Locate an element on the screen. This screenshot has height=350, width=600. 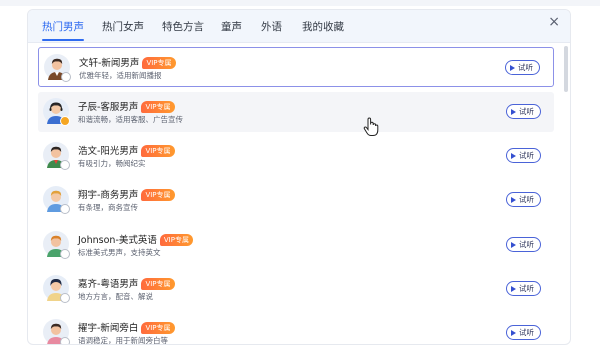
voice-description: 优雅年轻，适用新闻播报 is located at coordinates (120, 75).